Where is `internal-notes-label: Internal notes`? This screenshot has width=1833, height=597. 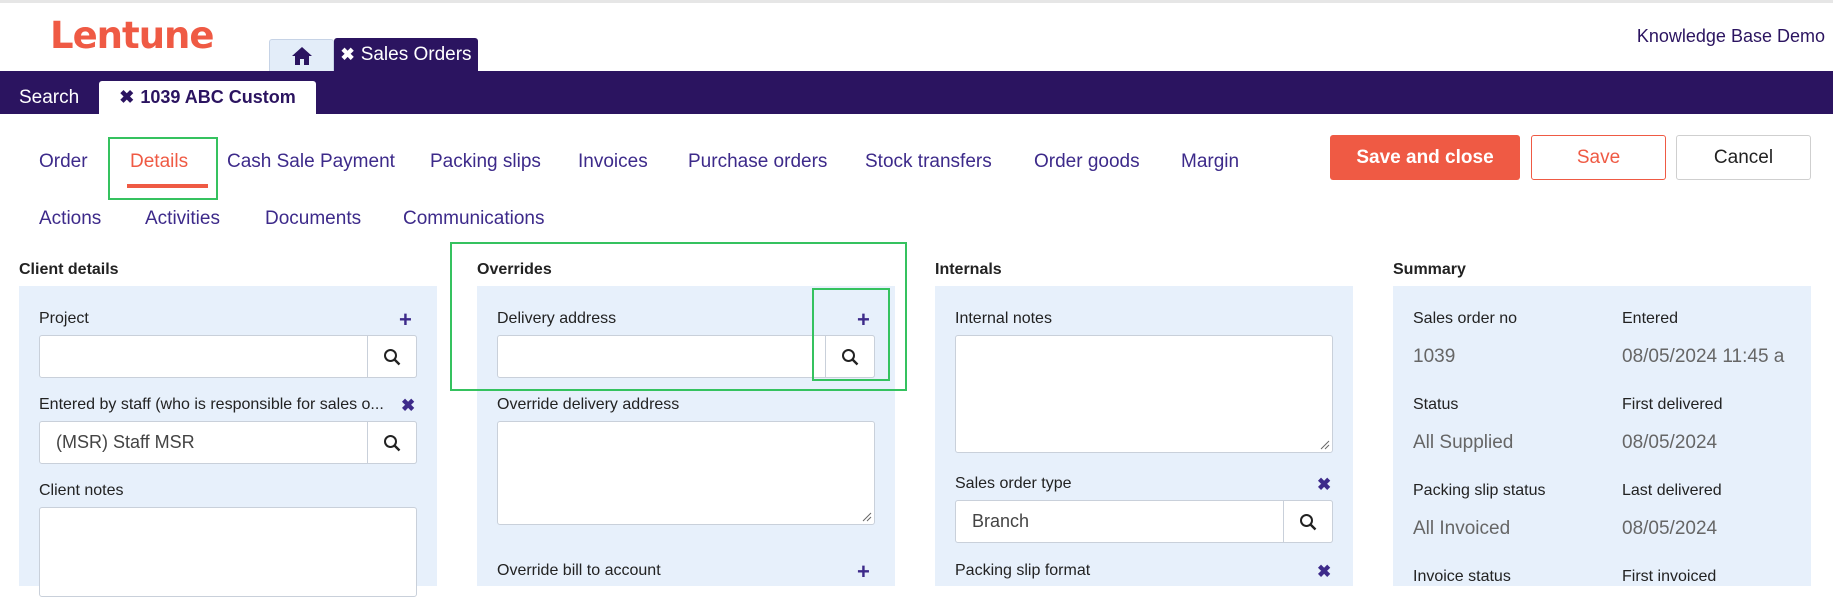
internal-notes-label: Internal notes is located at coordinates (1003, 318).